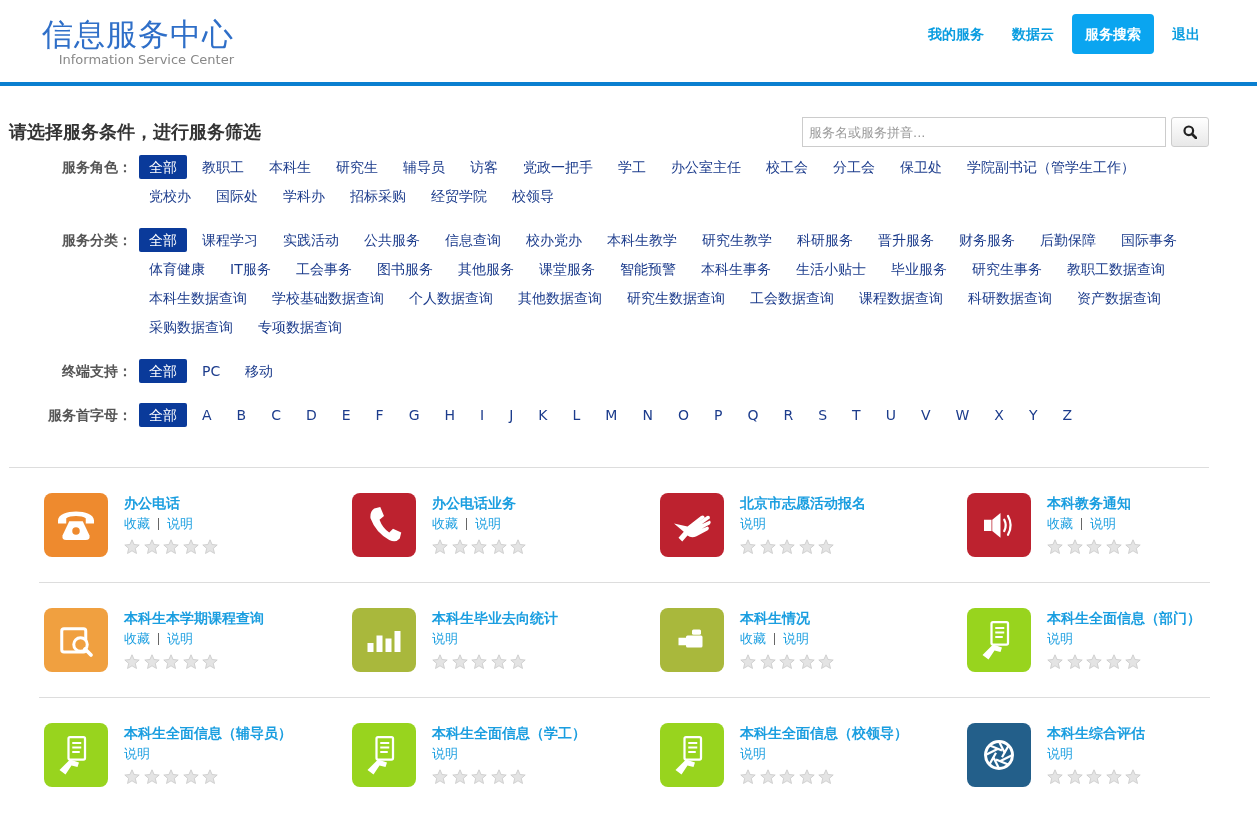 Image resolution: width=1257 pixels, height=816 pixels. I want to click on filter-option: L, so click(576, 415).